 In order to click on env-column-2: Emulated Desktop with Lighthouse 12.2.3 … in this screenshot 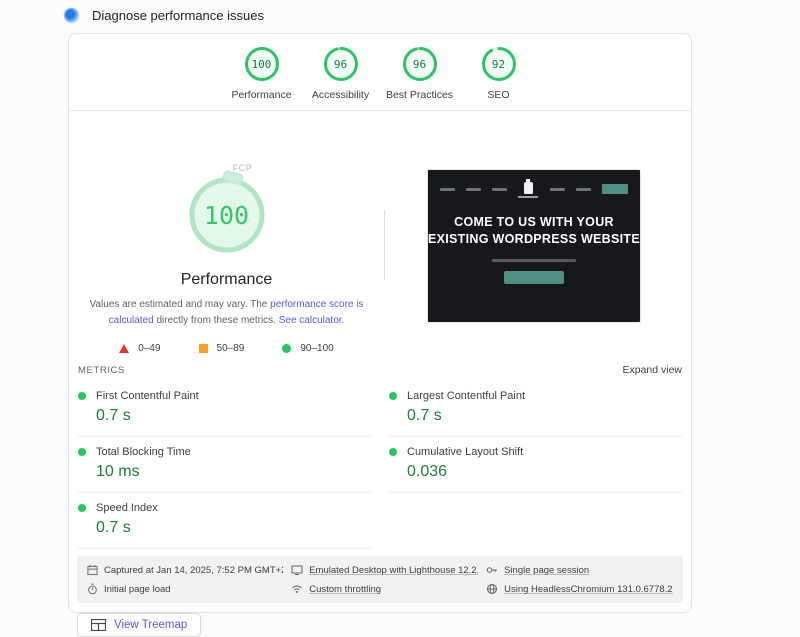, I will do `click(384, 579)`.